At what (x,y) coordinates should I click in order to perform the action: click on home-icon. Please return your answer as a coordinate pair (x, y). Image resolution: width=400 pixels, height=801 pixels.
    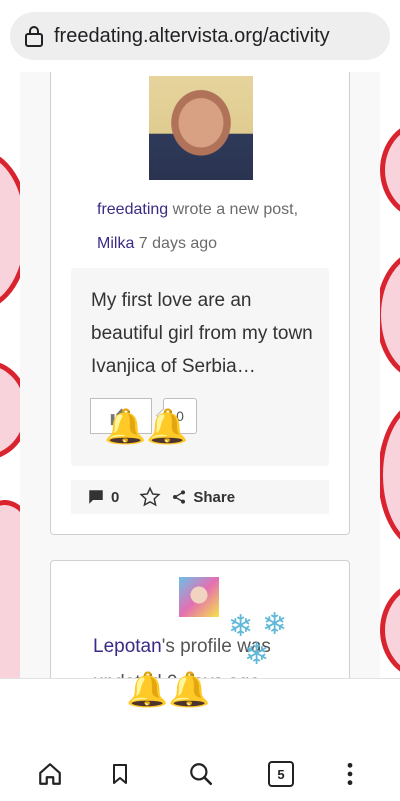
    Looking at the image, I should click on (50, 774).